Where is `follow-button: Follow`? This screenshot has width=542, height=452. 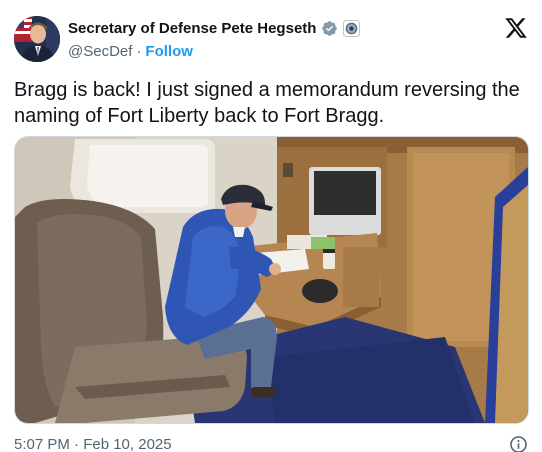 follow-button: Follow is located at coordinates (169, 51).